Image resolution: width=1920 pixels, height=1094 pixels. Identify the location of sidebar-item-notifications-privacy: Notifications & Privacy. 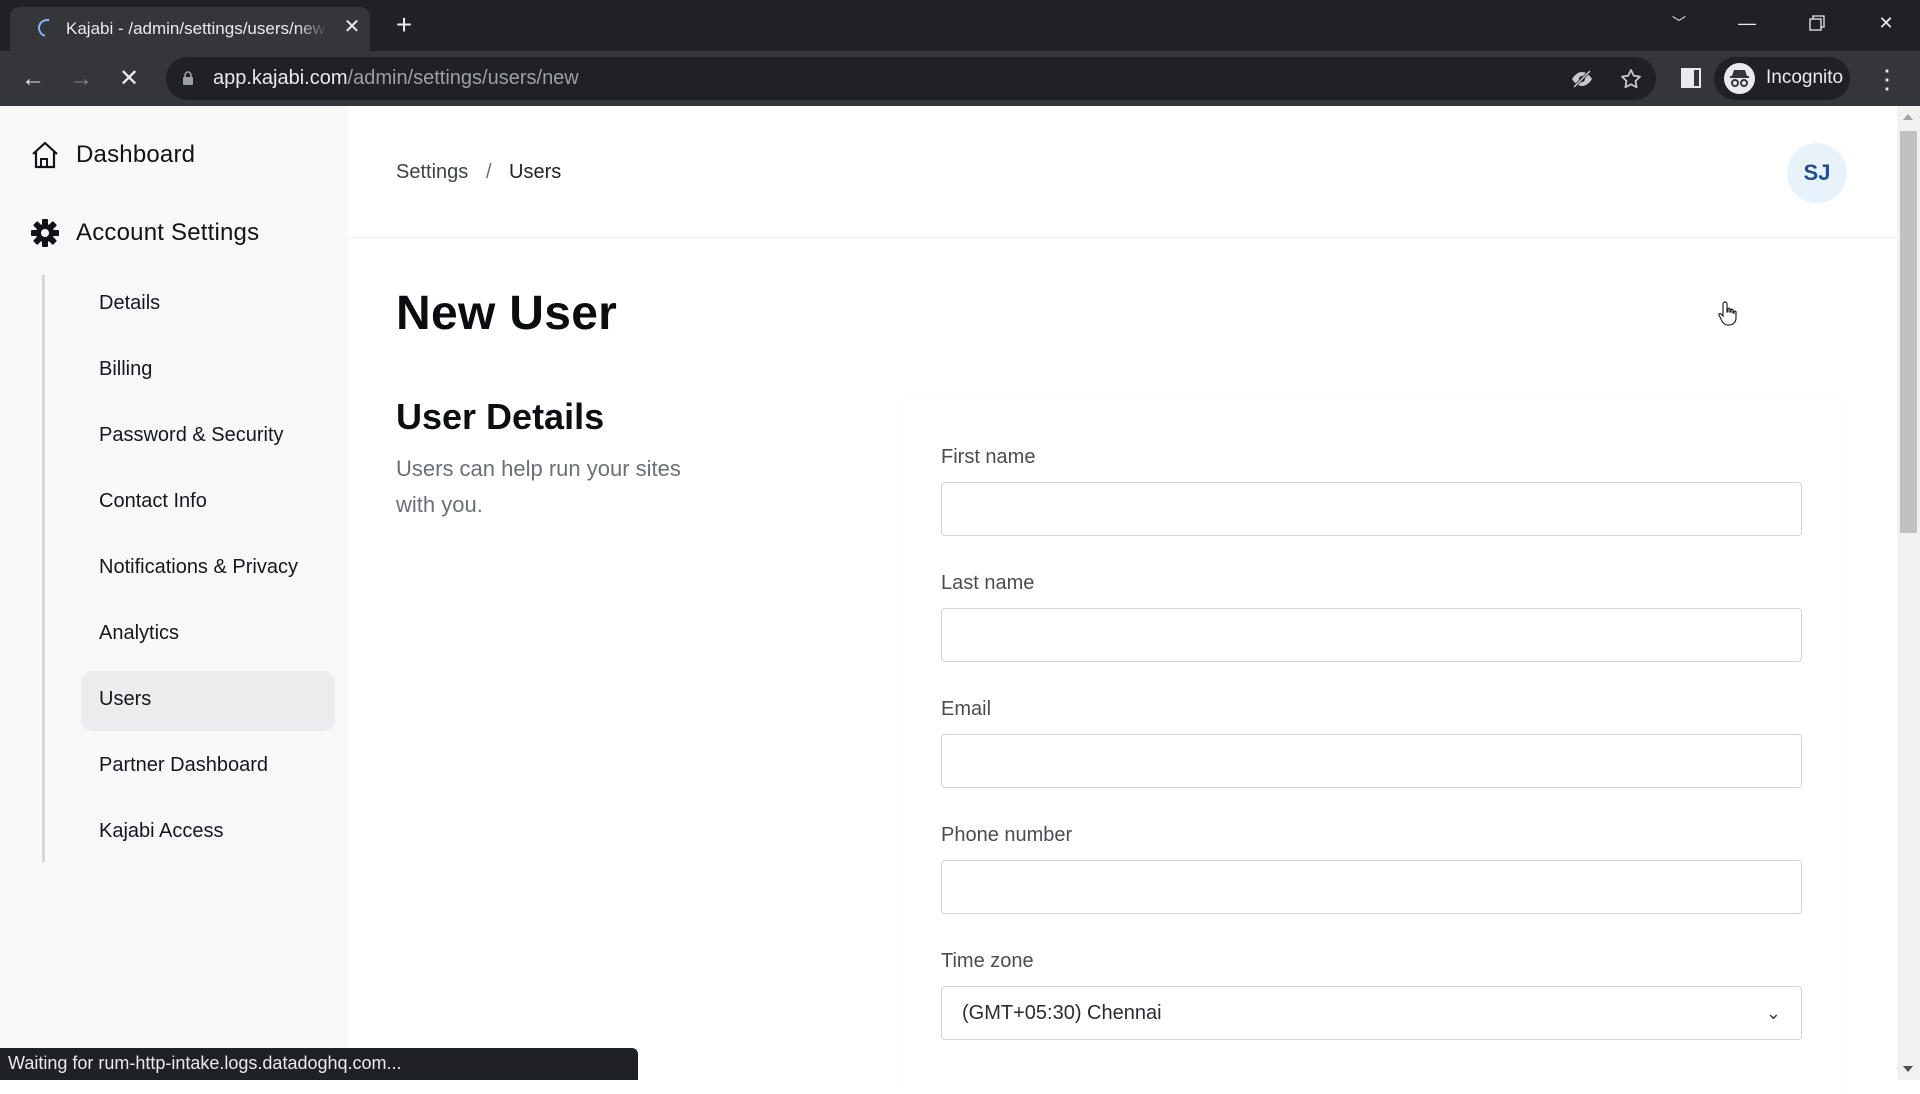
(208, 569).